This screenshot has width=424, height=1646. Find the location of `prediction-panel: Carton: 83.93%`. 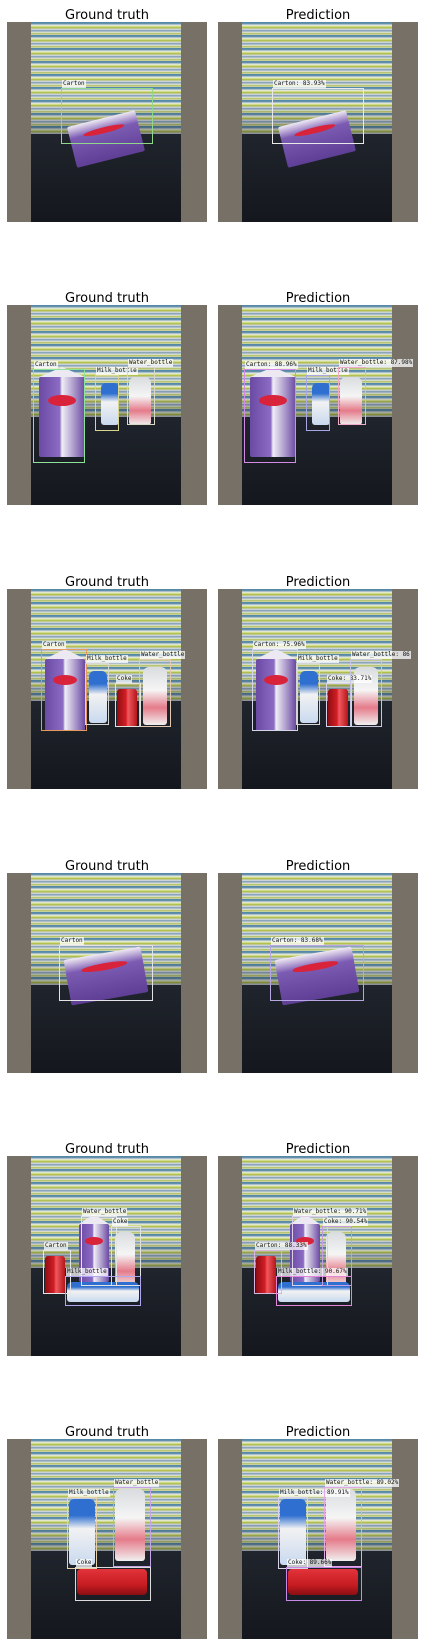

prediction-panel: Carton: 83.93% is located at coordinates (318, 122).